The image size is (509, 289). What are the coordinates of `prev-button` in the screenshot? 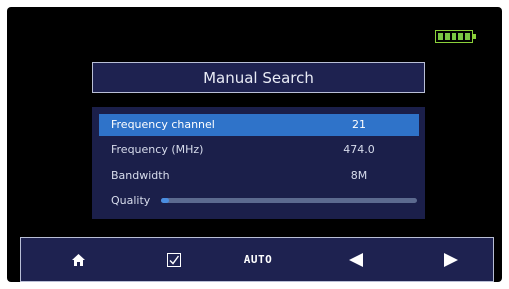 It's located at (356, 259).